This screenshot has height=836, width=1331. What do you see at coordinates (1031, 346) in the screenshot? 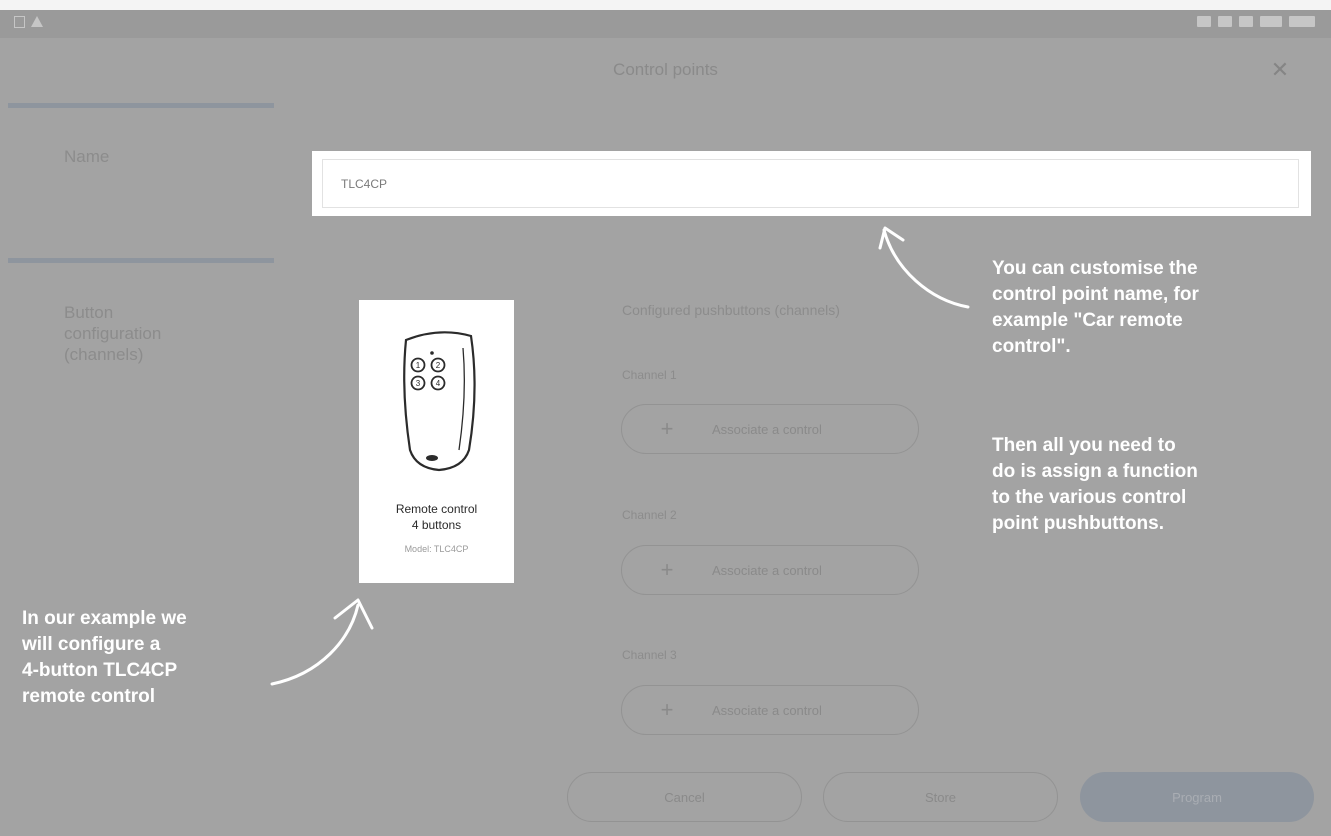
I see `annotation-line: control".` at bounding box center [1031, 346].